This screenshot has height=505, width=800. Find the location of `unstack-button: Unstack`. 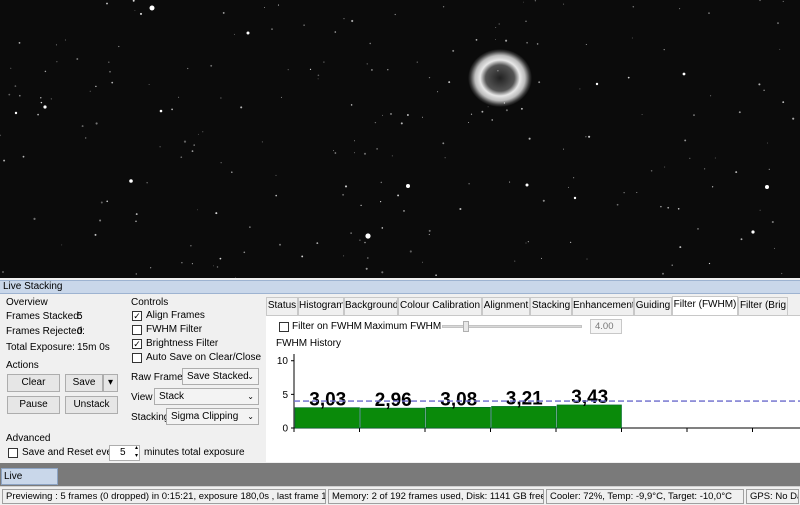

unstack-button: Unstack is located at coordinates (91, 405).